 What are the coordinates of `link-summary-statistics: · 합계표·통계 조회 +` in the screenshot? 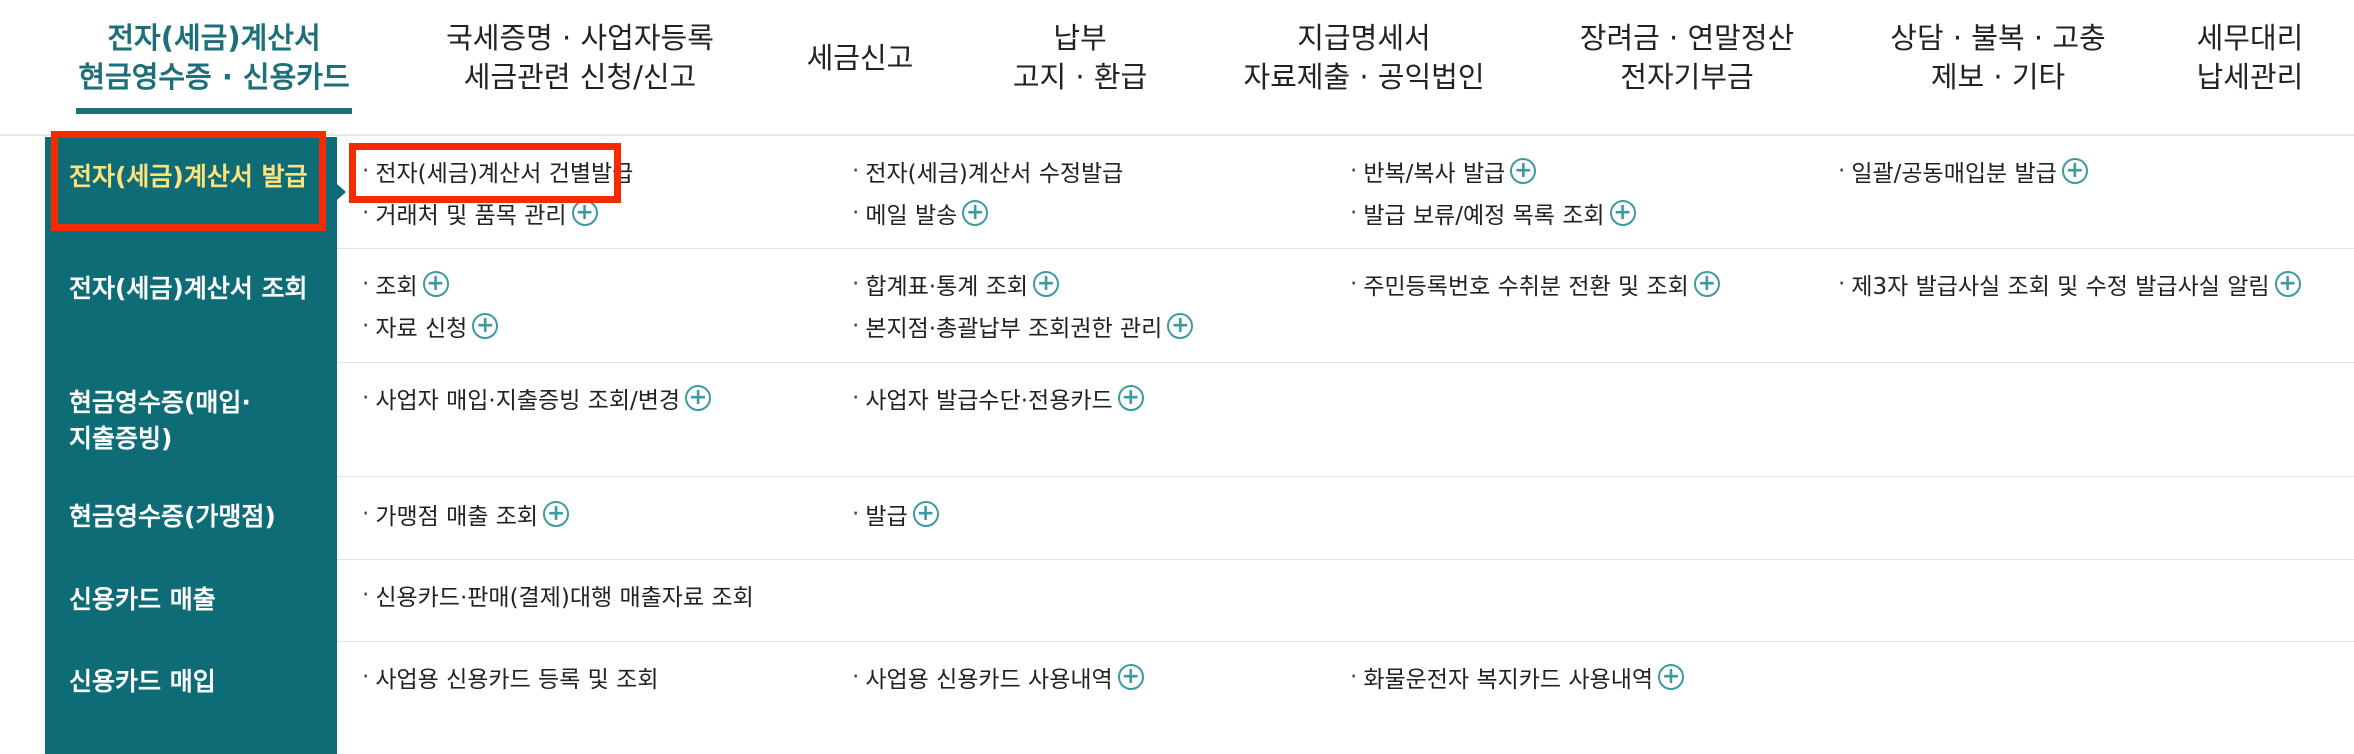 It's located at (956, 284).